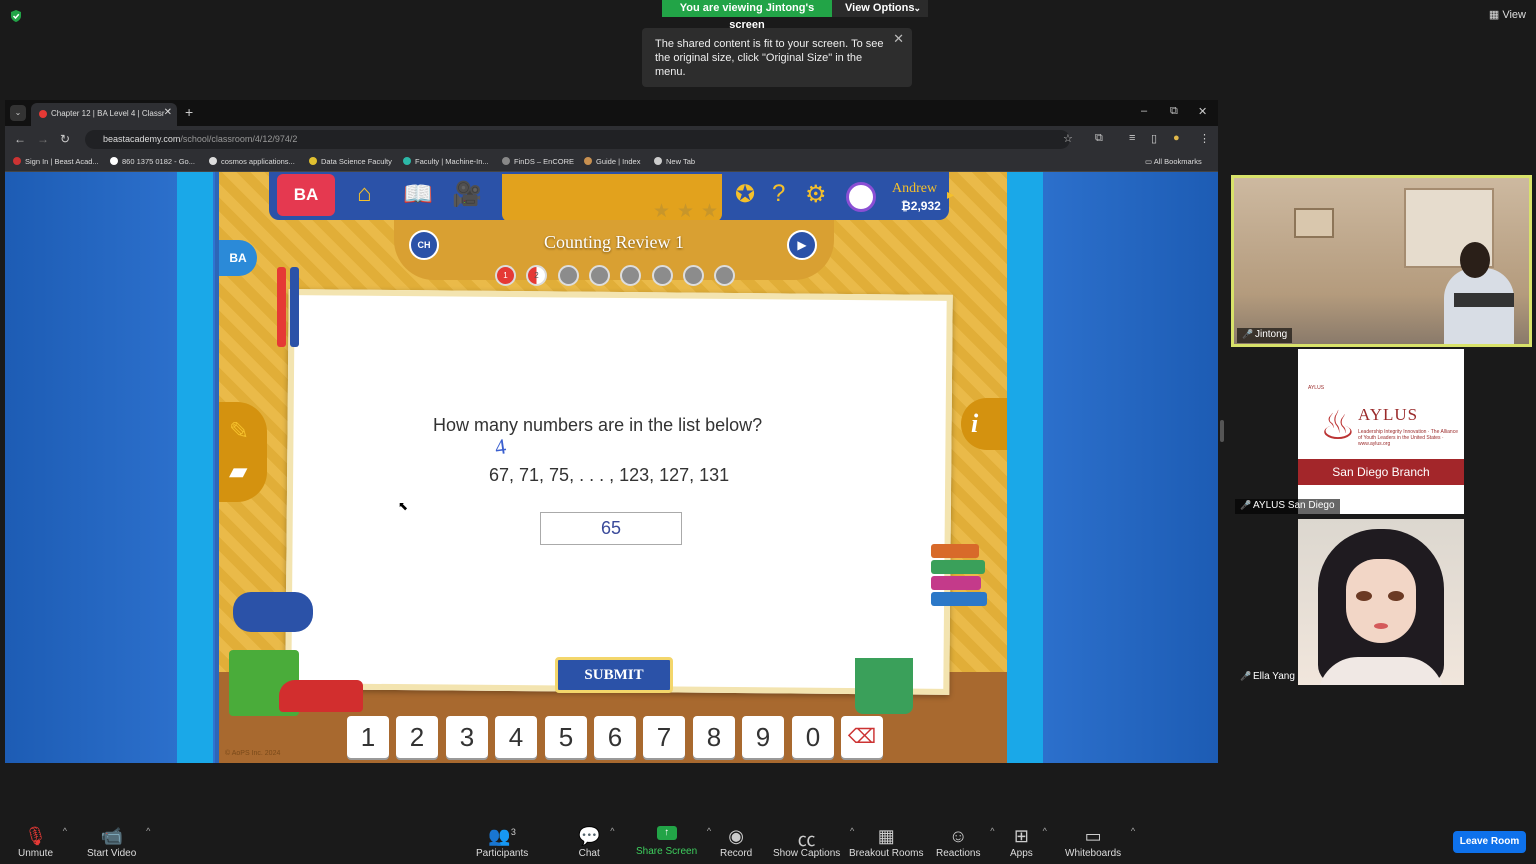 Image resolution: width=1536 pixels, height=864 pixels. I want to click on chevron-right-icon: ▸, so click(950, 194).